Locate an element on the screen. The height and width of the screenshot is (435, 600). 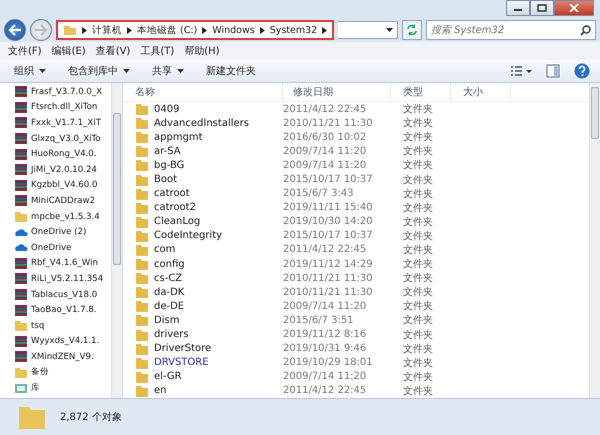
toolbar-button: 包含到库中 is located at coordinates (99, 71).